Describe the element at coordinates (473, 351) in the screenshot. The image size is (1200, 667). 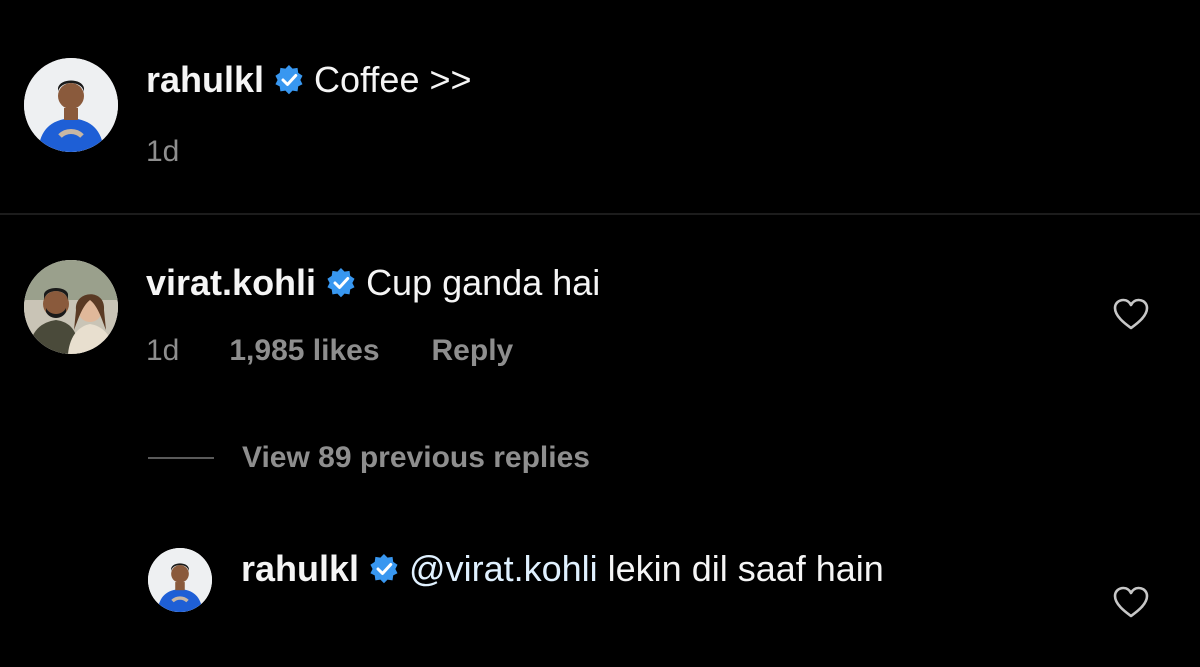
I see `reply-button: Reply` at that location.